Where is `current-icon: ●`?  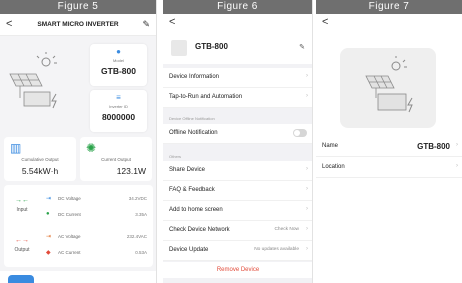 current-icon: ● is located at coordinates (48, 214).